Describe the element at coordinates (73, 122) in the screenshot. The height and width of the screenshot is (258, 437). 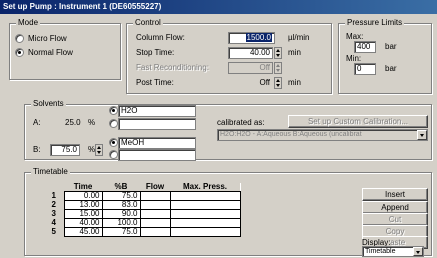
I see `solvent-a-percent: 25.0` at that location.